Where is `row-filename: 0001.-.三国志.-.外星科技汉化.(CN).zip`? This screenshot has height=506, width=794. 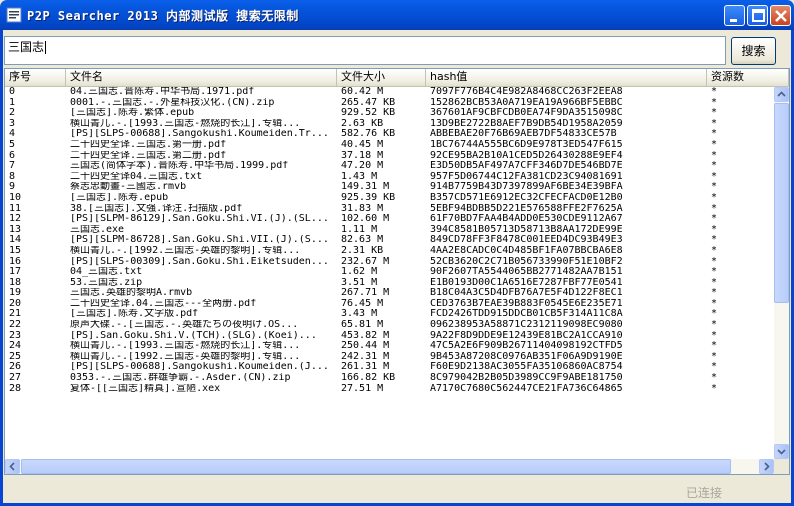 row-filename: 0001.-.三国志.-.外星科技汉化.(CN).zip is located at coordinates (172, 102).